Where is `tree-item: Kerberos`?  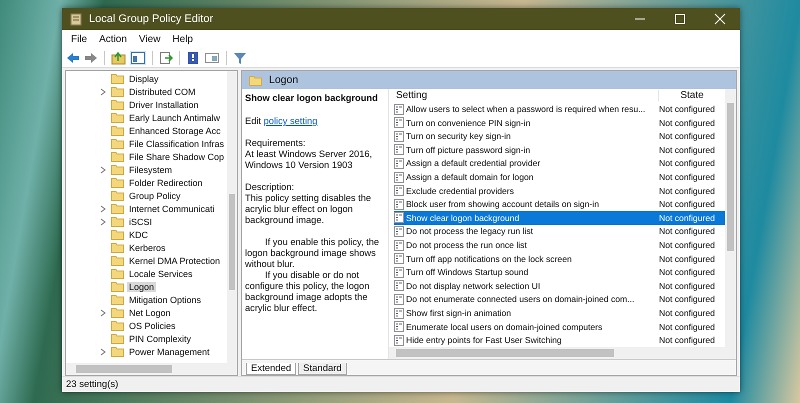 tree-item: Kerberos is located at coordinates (147, 247).